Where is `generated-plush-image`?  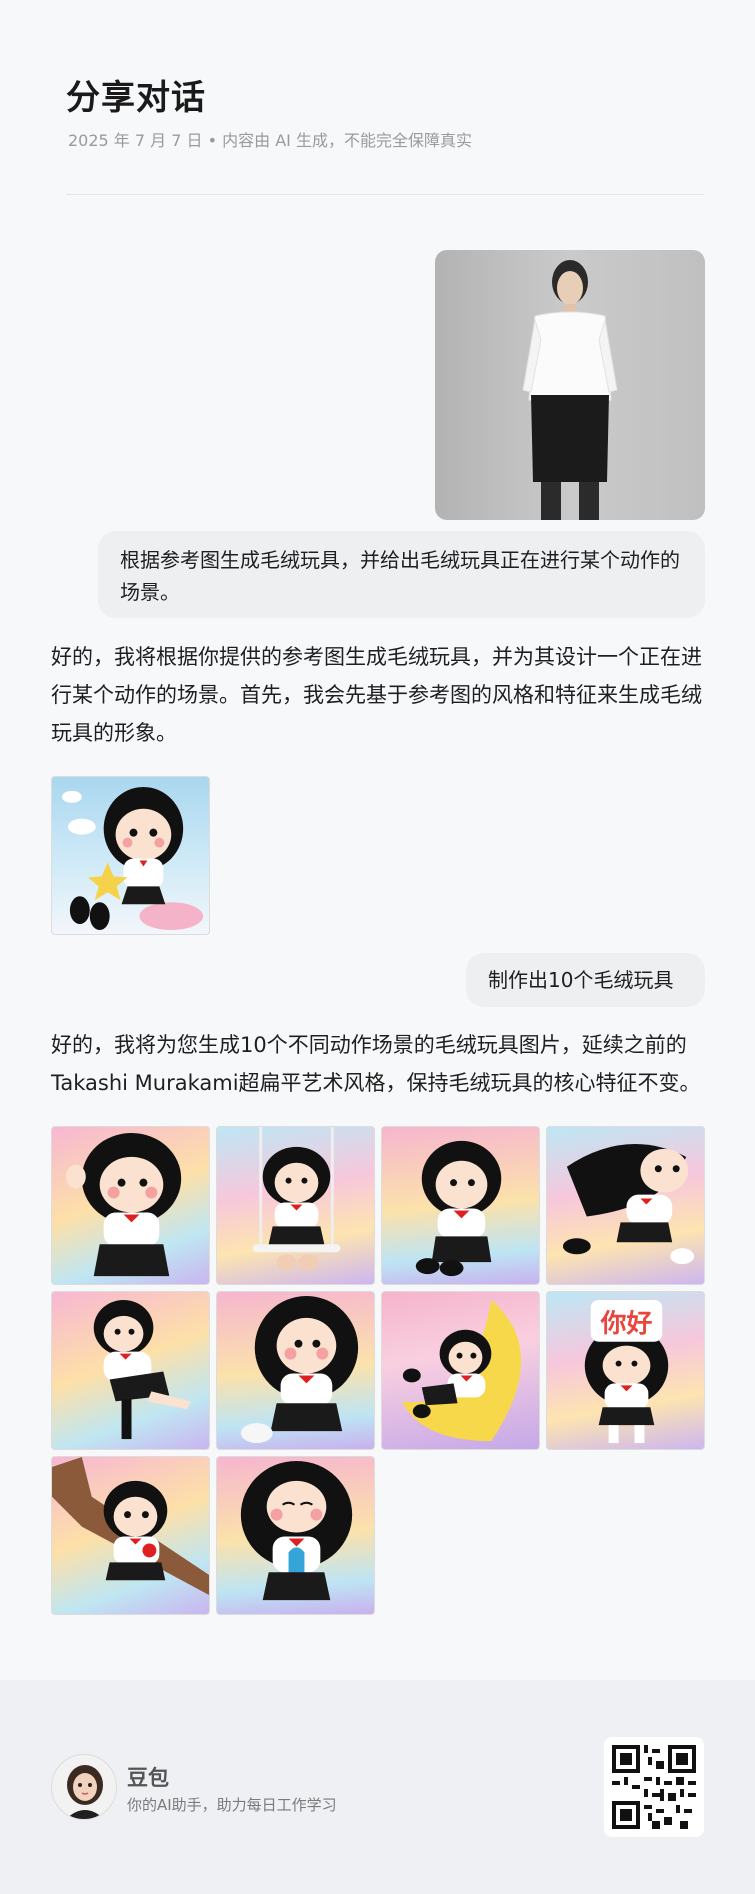 generated-plush-image is located at coordinates (130, 855).